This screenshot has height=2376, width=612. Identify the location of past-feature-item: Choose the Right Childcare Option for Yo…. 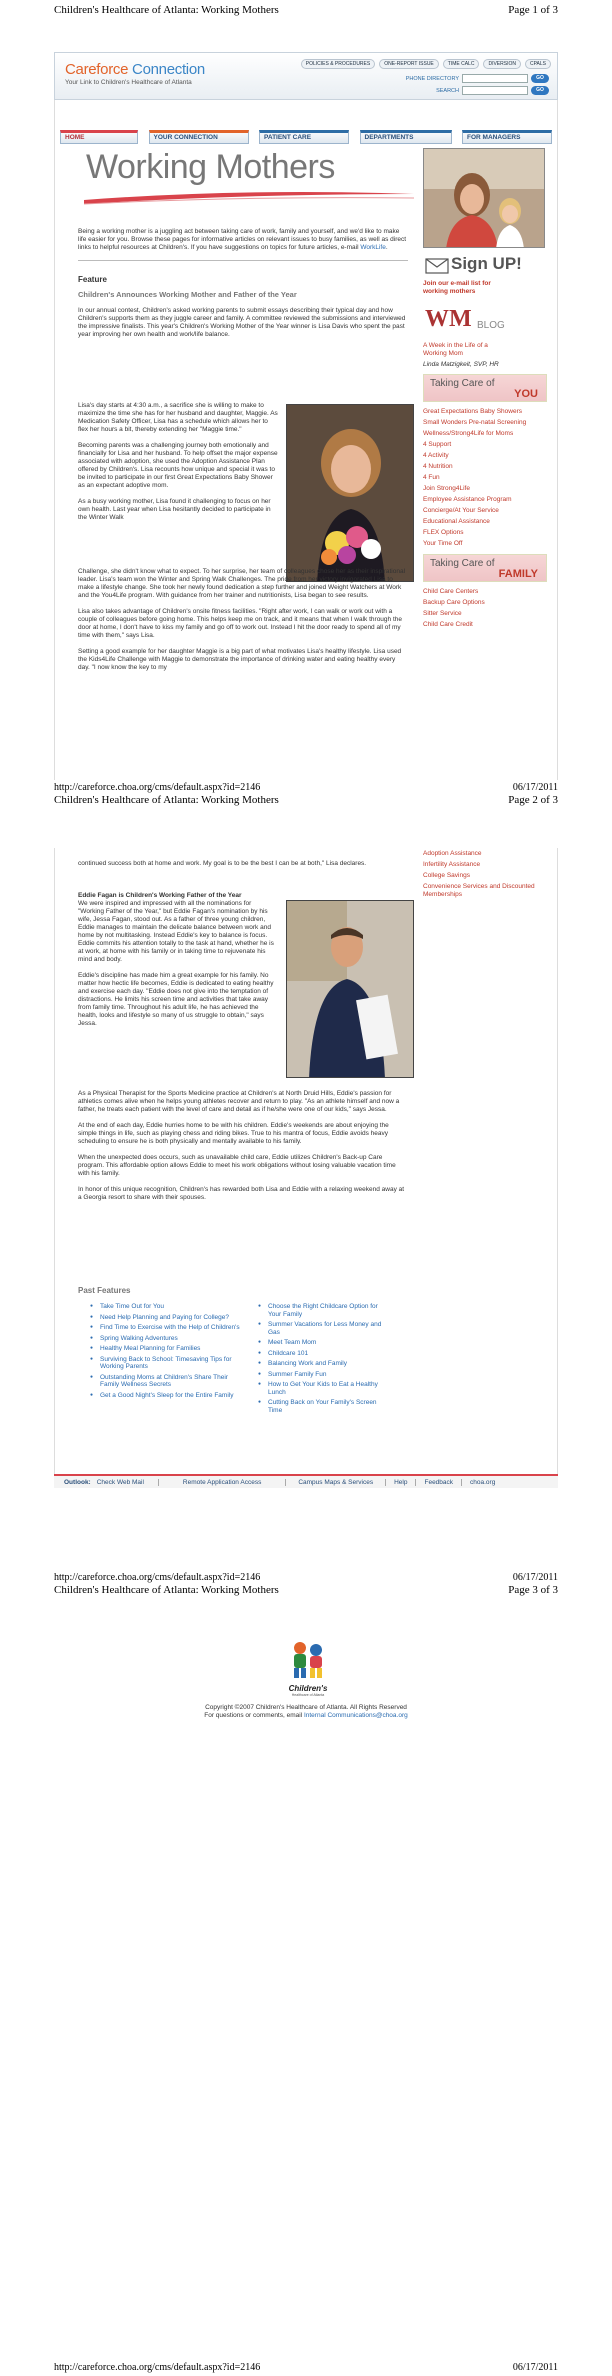
(323, 1310).